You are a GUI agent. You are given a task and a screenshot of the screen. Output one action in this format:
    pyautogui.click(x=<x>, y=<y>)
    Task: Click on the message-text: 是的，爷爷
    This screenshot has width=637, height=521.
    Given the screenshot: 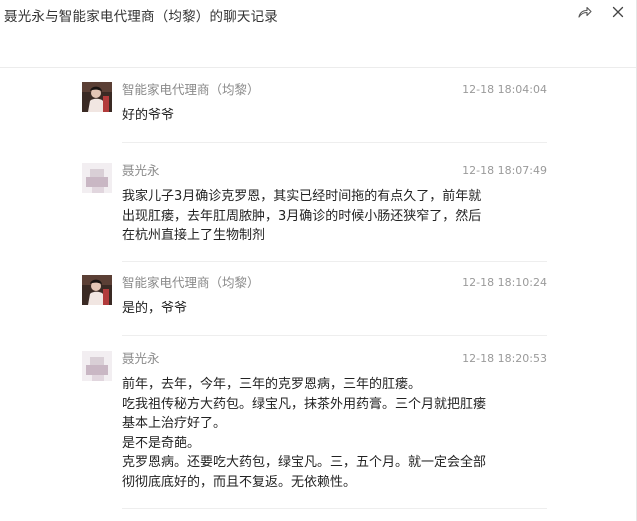 What is the action you would take?
    pyautogui.click(x=155, y=308)
    